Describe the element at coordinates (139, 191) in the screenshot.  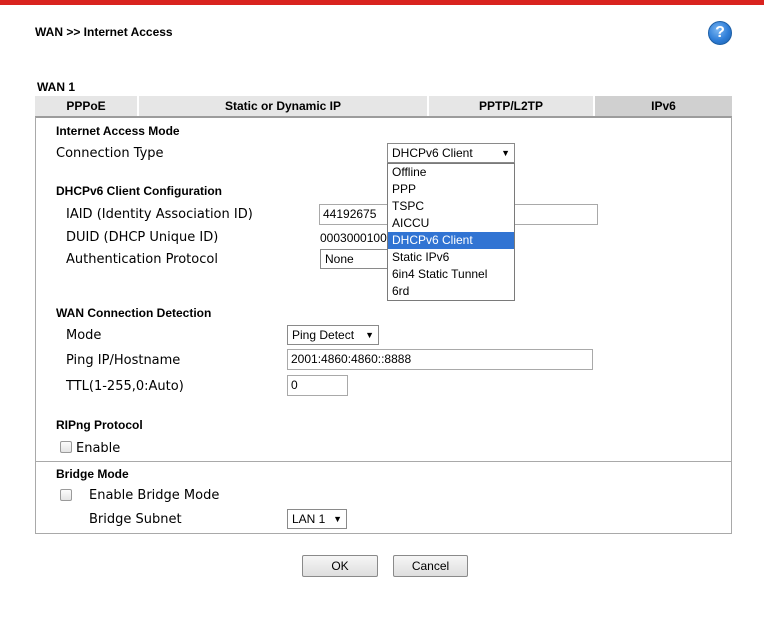
I see `dhcpv6-config-heading: DHCPv6 Client Configuration` at that location.